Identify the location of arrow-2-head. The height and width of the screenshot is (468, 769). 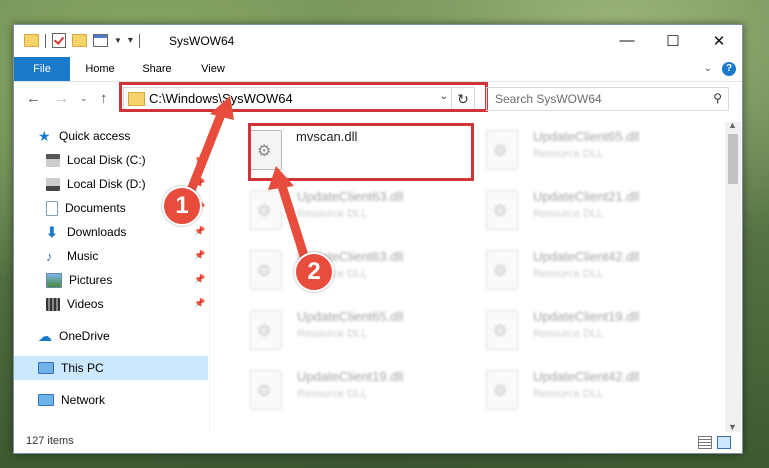
(281, 178).